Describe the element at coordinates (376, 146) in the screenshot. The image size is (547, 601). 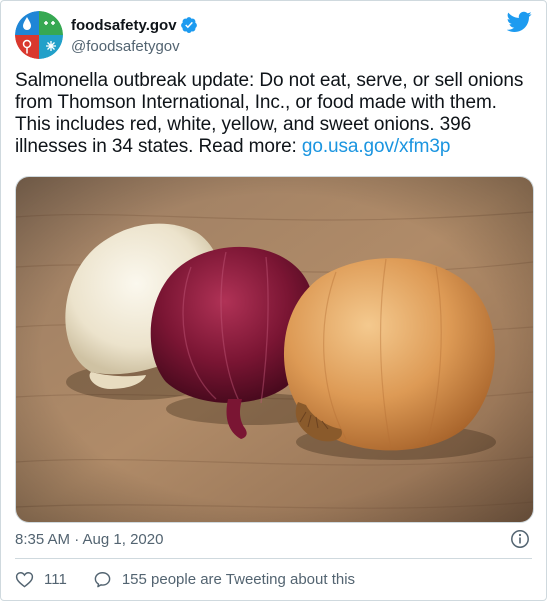
I see `tweet-link: go.usa.gov/xfm3p` at that location.